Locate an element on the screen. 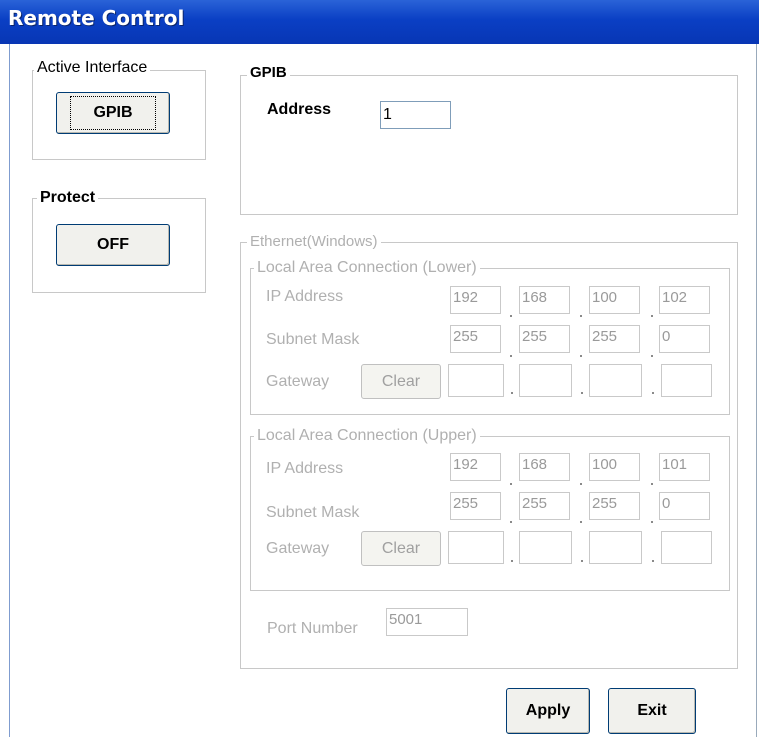 The image size is (759, 737). upper-ip-octet-2: 168 is located at coordinates (544, 467).